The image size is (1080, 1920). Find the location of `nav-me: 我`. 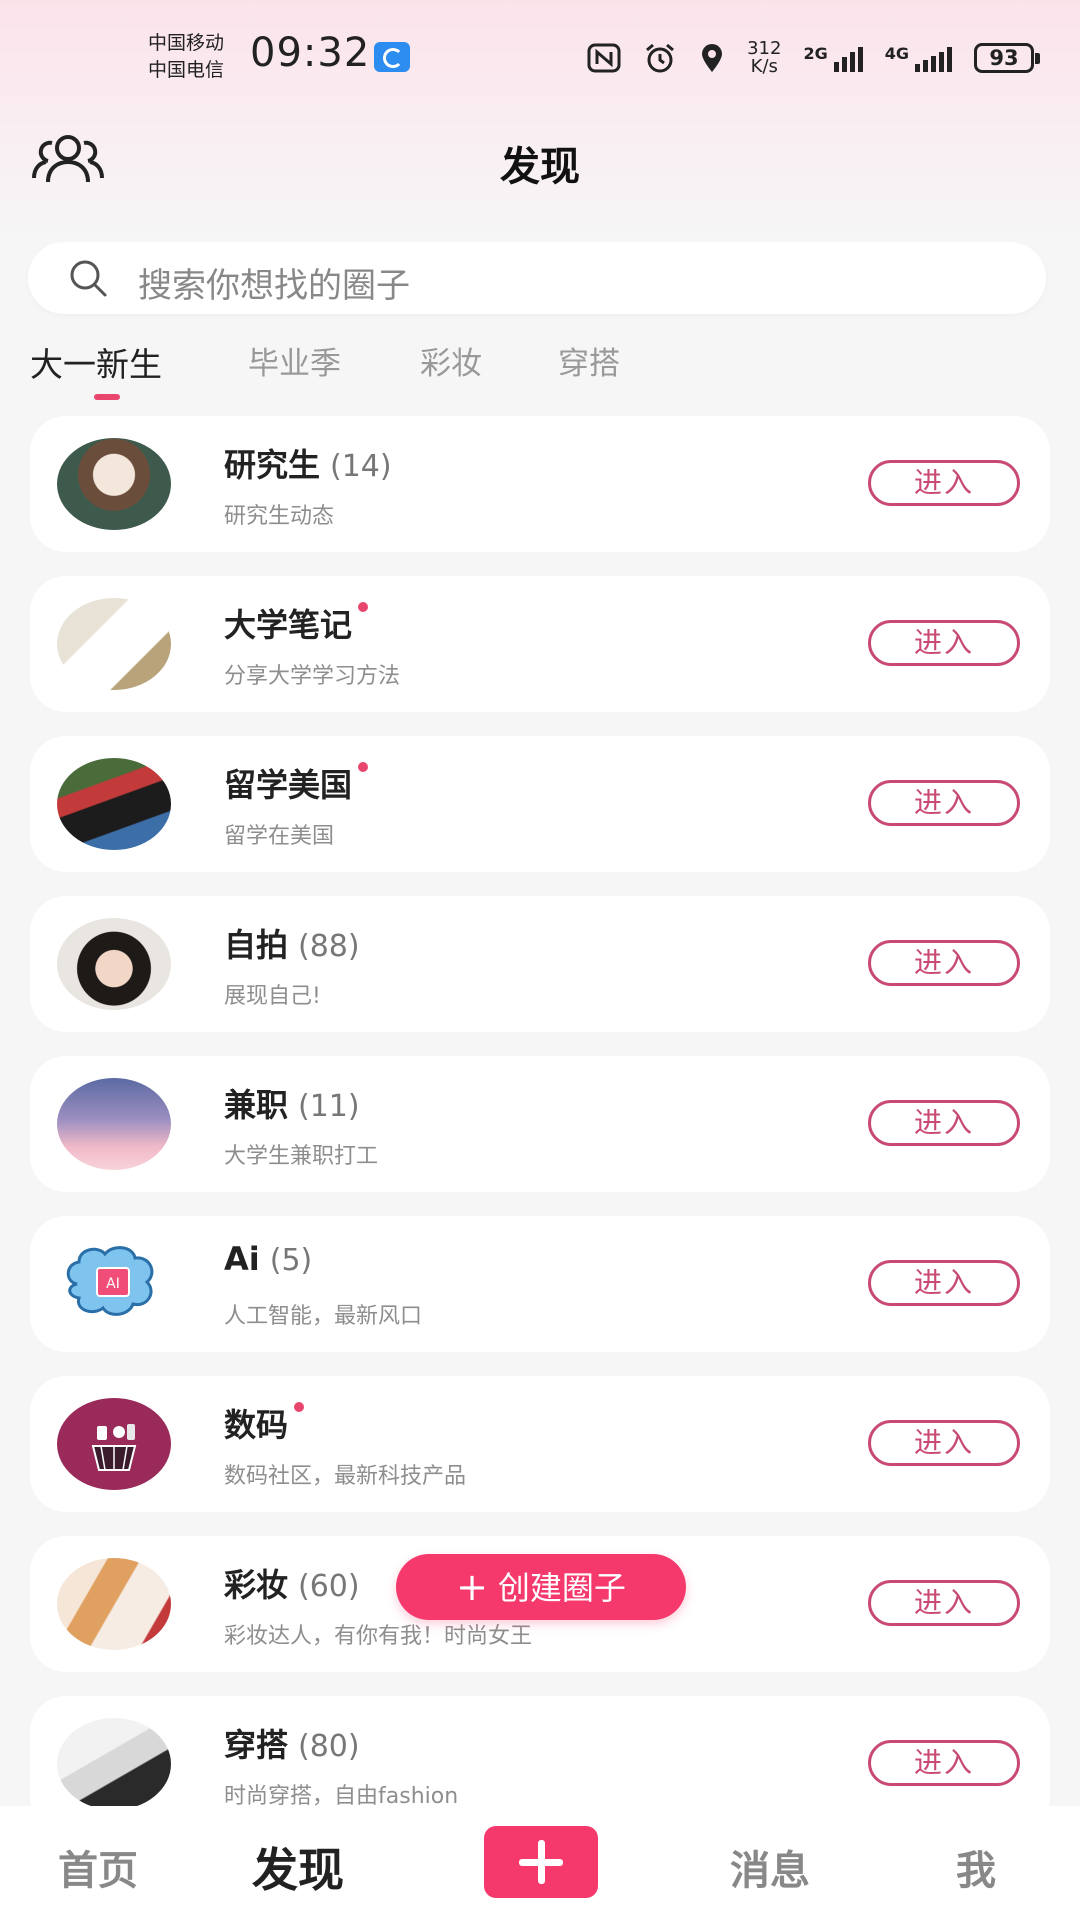

nav-me: 我 is located at coordinates (976, 1867).